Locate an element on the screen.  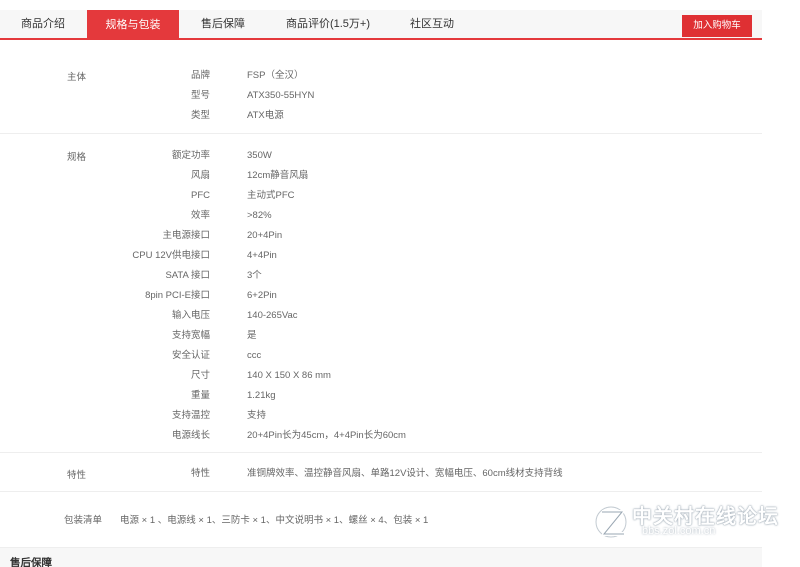
spec-key: 尺寸 is located at coordinates (200, 375).